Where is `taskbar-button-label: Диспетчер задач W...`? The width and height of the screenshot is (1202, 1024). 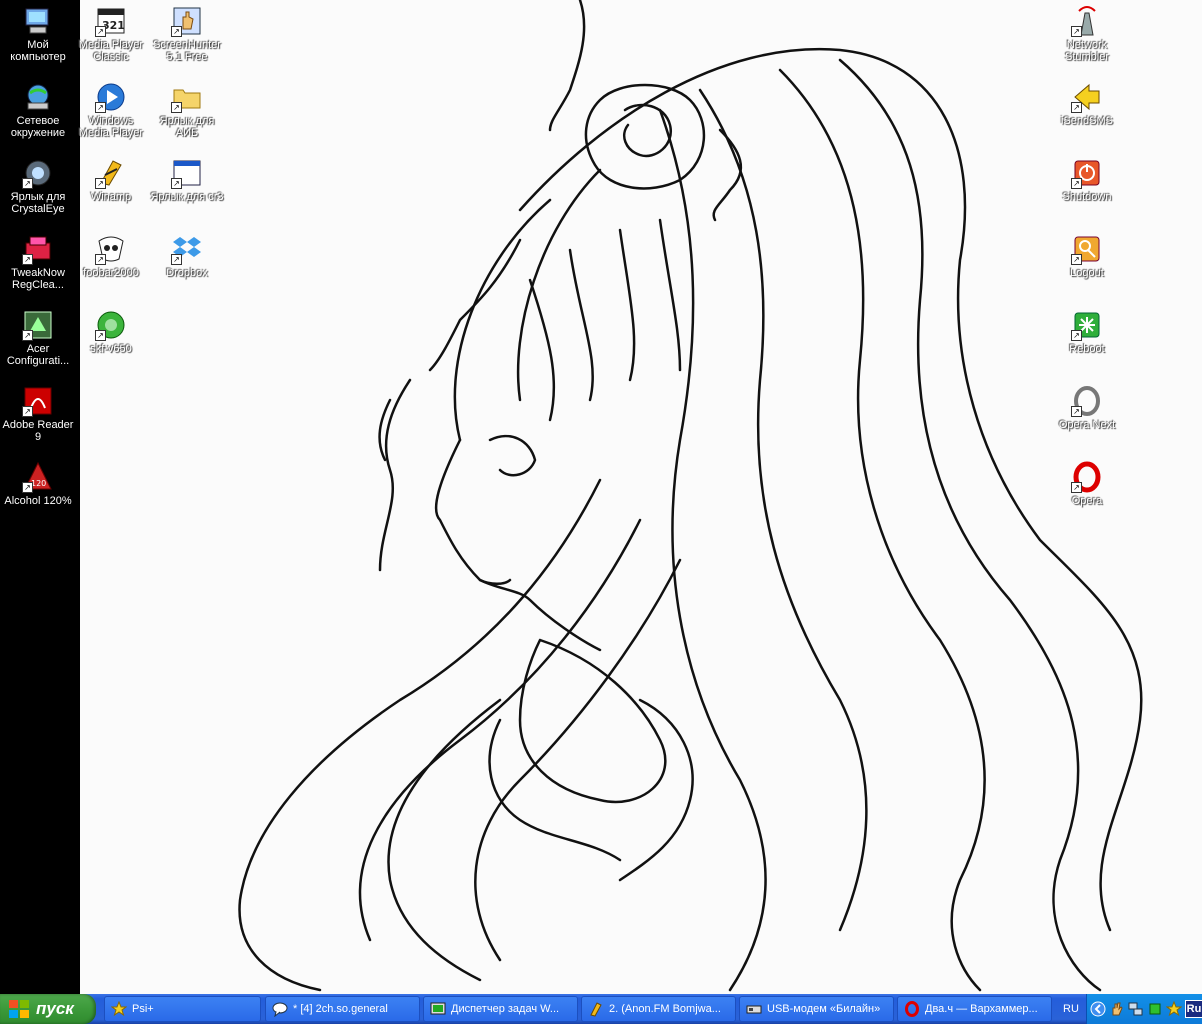 taskbar-button-label: Диспетчер задач W... is located at coordinates (505, 1009).